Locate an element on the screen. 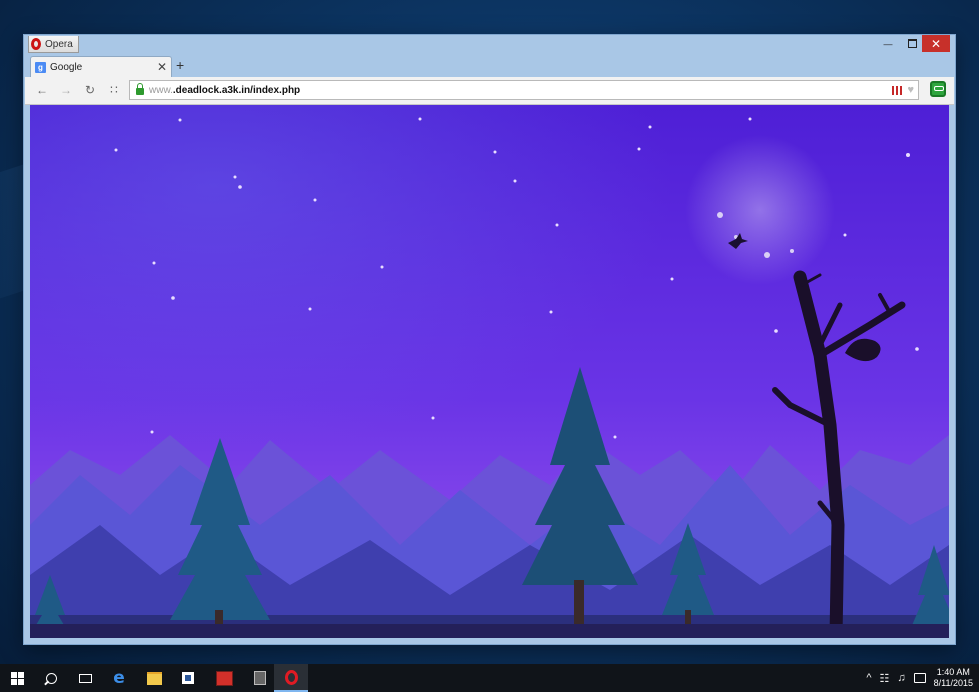  search-button is located at coordinates (51, 678).